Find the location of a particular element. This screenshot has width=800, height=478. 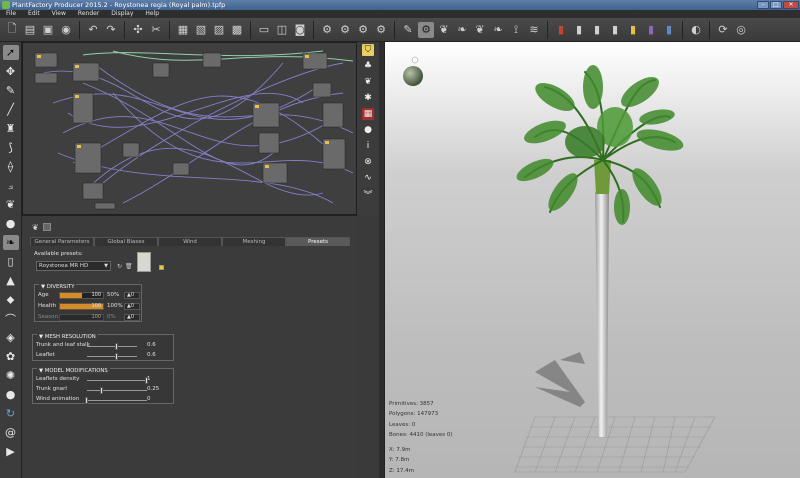

leaf-2-icon: ❧ is located at coordinates (462, 30).